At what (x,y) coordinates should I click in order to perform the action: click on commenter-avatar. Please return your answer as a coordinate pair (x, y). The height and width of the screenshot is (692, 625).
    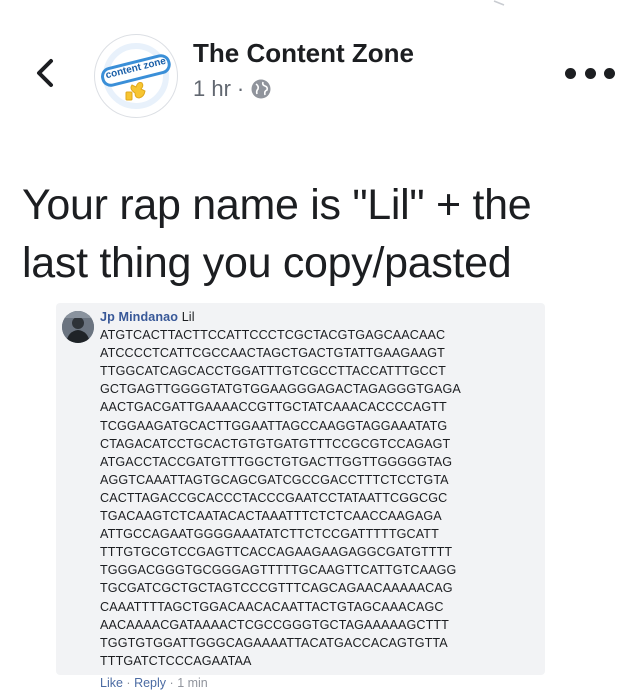
    Looking at the image, I should click on (78, 327).